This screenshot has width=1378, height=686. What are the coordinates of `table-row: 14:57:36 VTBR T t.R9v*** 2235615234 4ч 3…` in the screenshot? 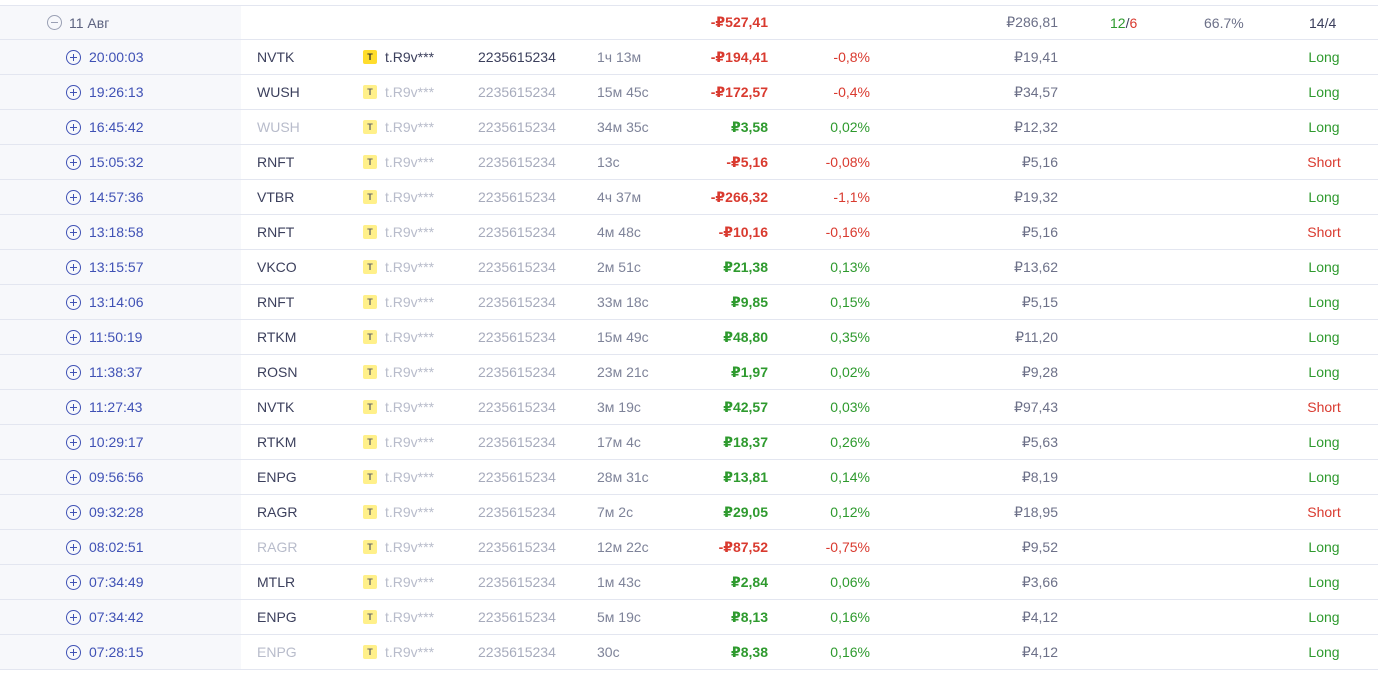 It's located at (689, 197).